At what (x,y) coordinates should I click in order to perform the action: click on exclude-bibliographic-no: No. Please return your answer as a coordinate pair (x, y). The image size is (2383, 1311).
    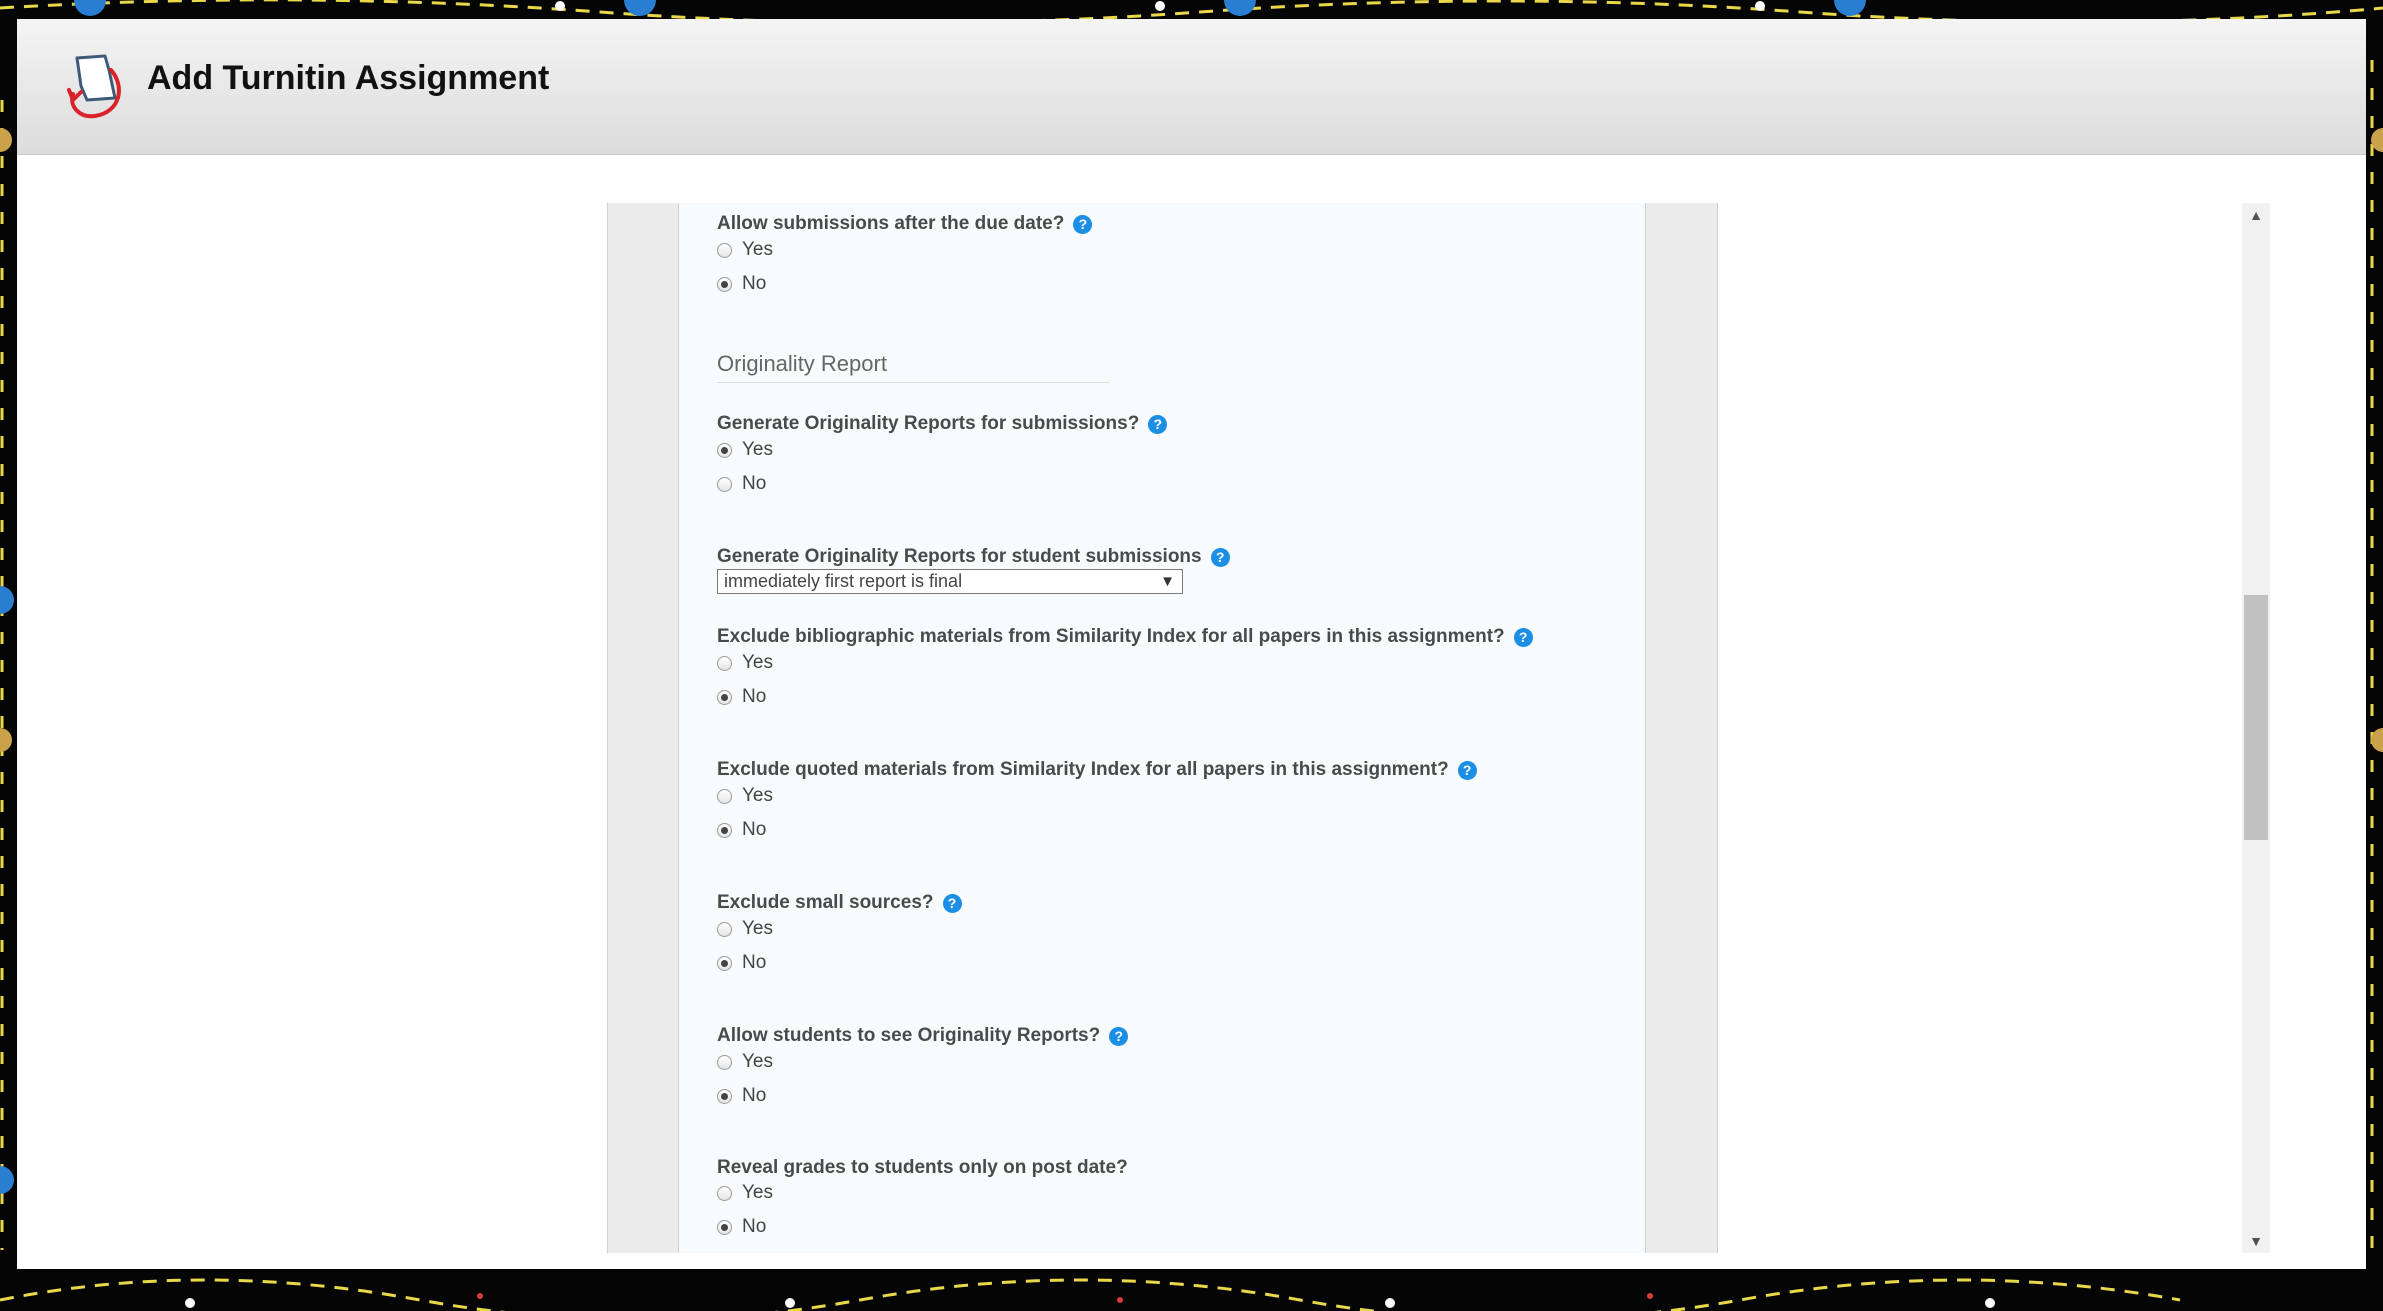
    Looking at the image, I should click on (741, 697).